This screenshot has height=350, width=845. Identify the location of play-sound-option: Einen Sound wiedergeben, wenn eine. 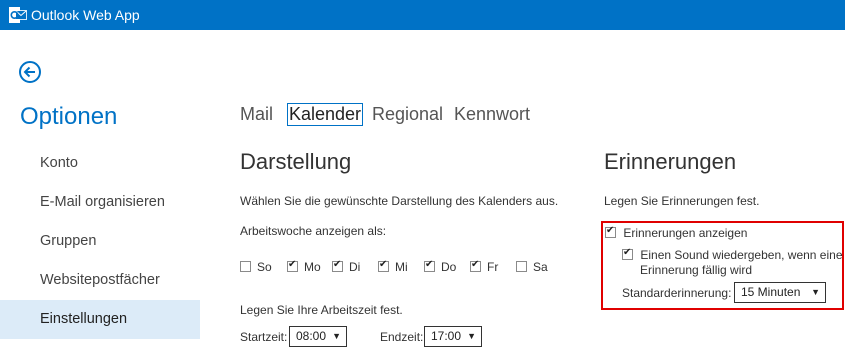
(732, 254).